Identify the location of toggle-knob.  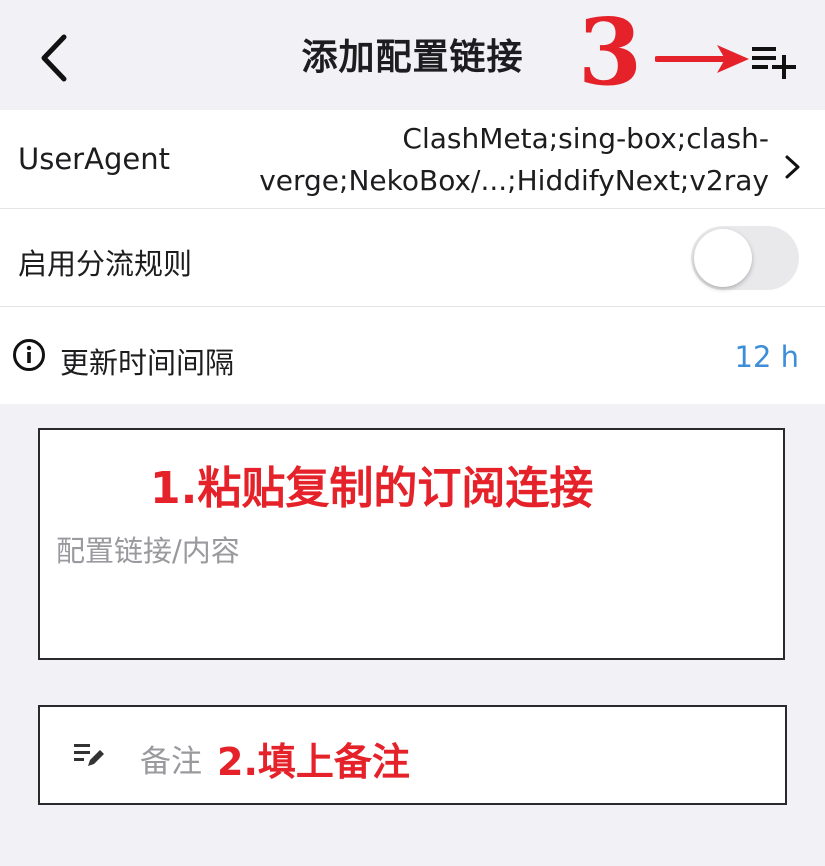
(723, 258).